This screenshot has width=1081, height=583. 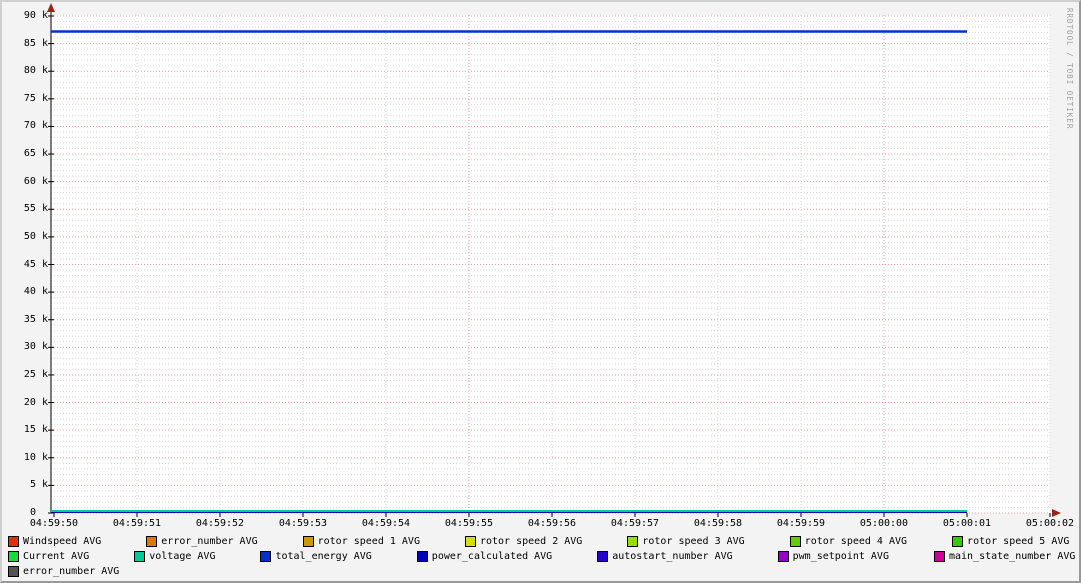 I want to click on legend-item: pwm_setpoint AVG, so click(x=833, y=556).